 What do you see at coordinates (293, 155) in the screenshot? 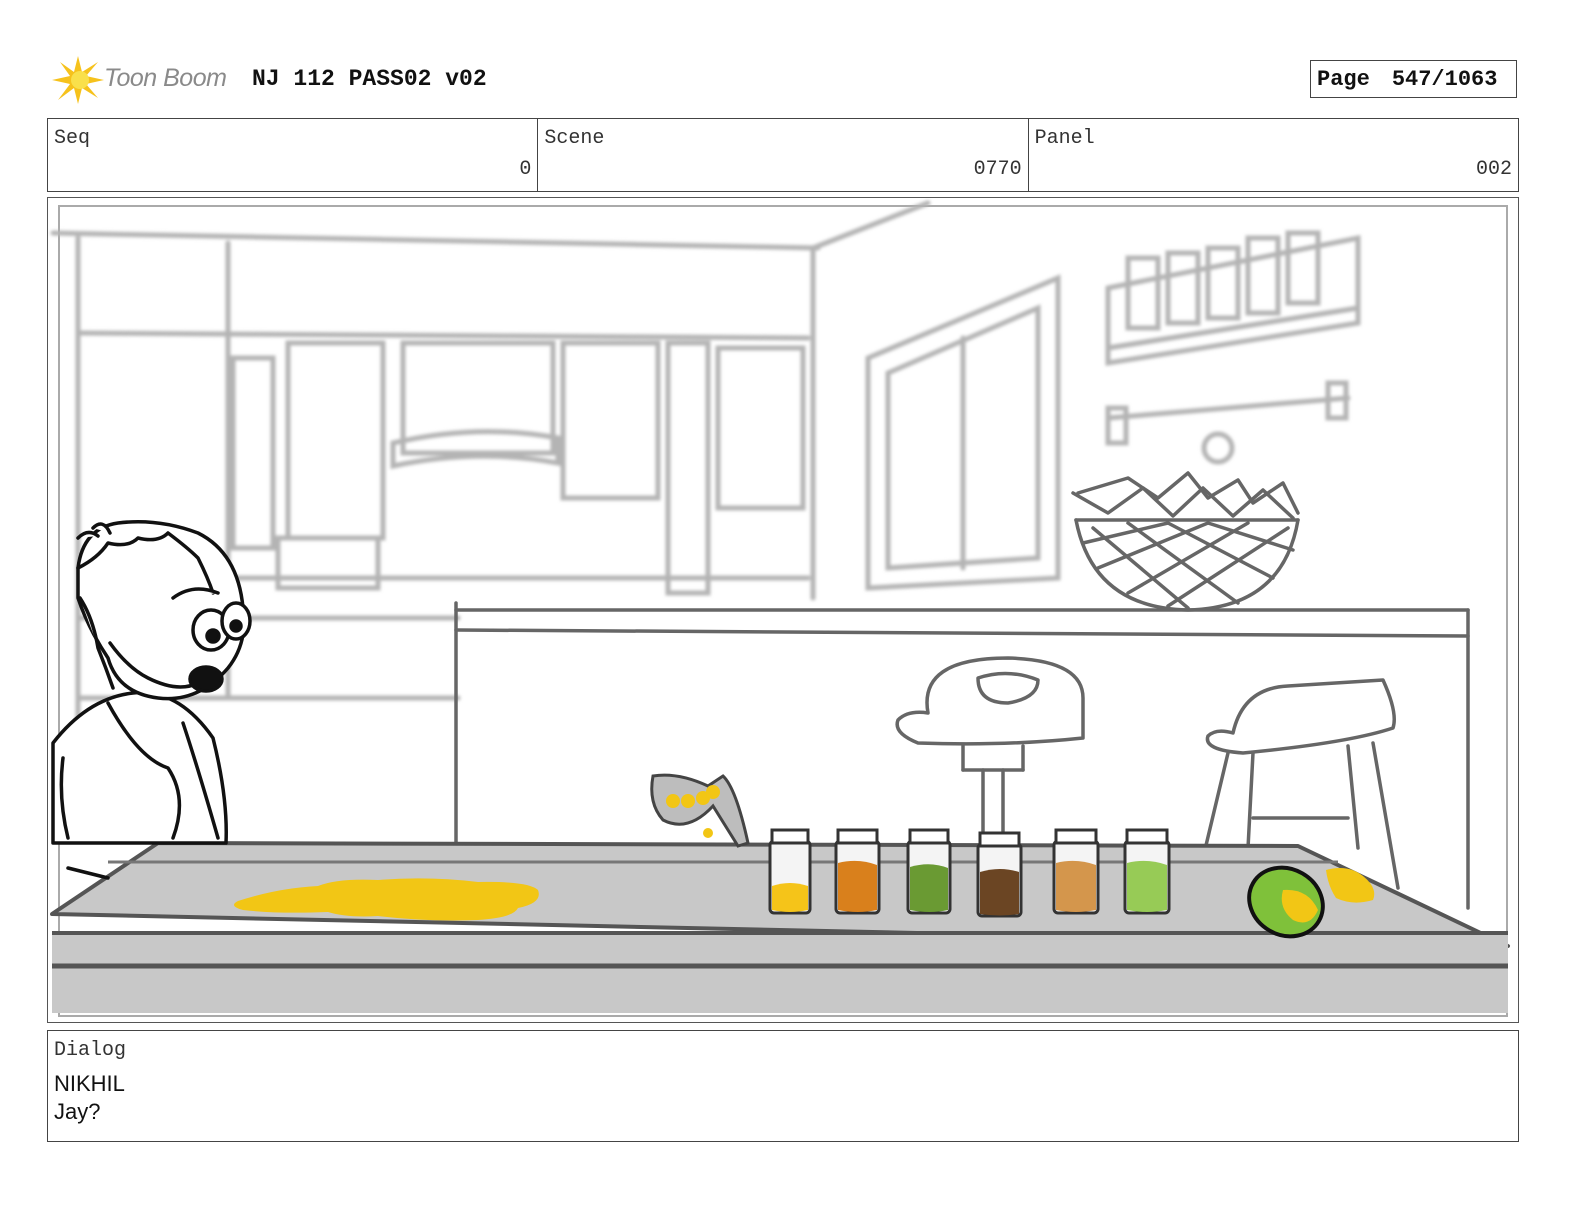
I see `seq-cell: Seq 0` at bounding box center [293, 155].